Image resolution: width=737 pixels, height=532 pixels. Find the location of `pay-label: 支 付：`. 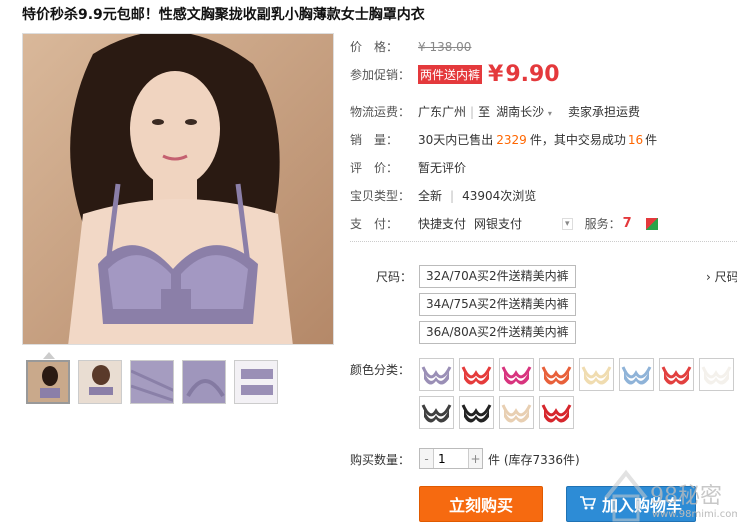

pay-label: 支 付： is located at coordinates (374, 224).